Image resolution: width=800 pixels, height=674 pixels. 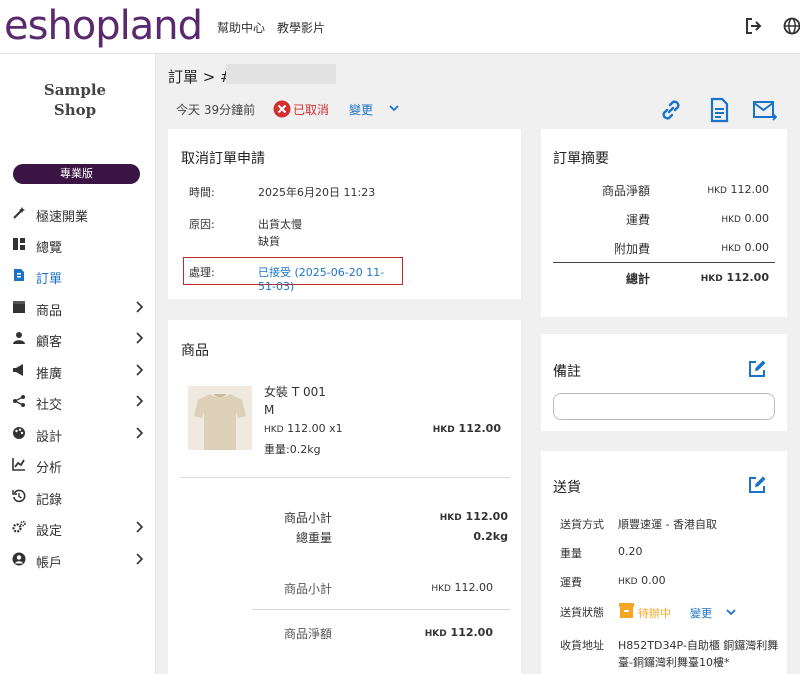 What do you see at coordinates (582, 524) in the screenshot?
I see `shipping-method-label: 送貨方式` at bounding box center [582, 524].